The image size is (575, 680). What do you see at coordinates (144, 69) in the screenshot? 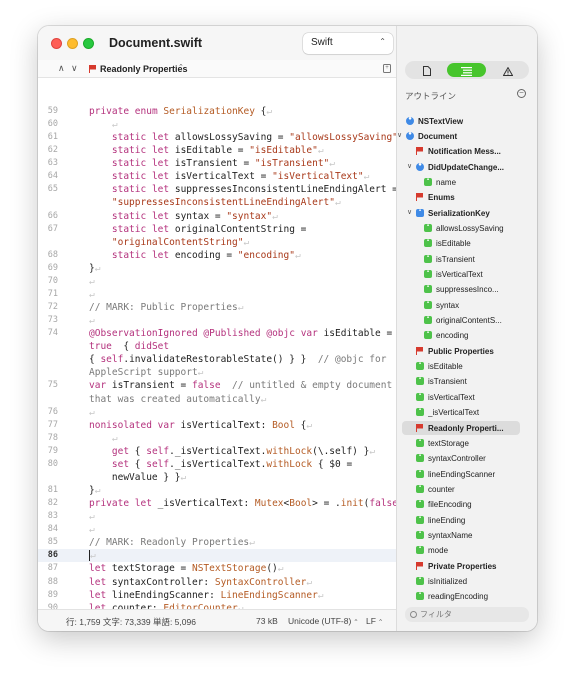
I see `jumpbar-location: Readonly Properties` at bounding box center [144, 69].